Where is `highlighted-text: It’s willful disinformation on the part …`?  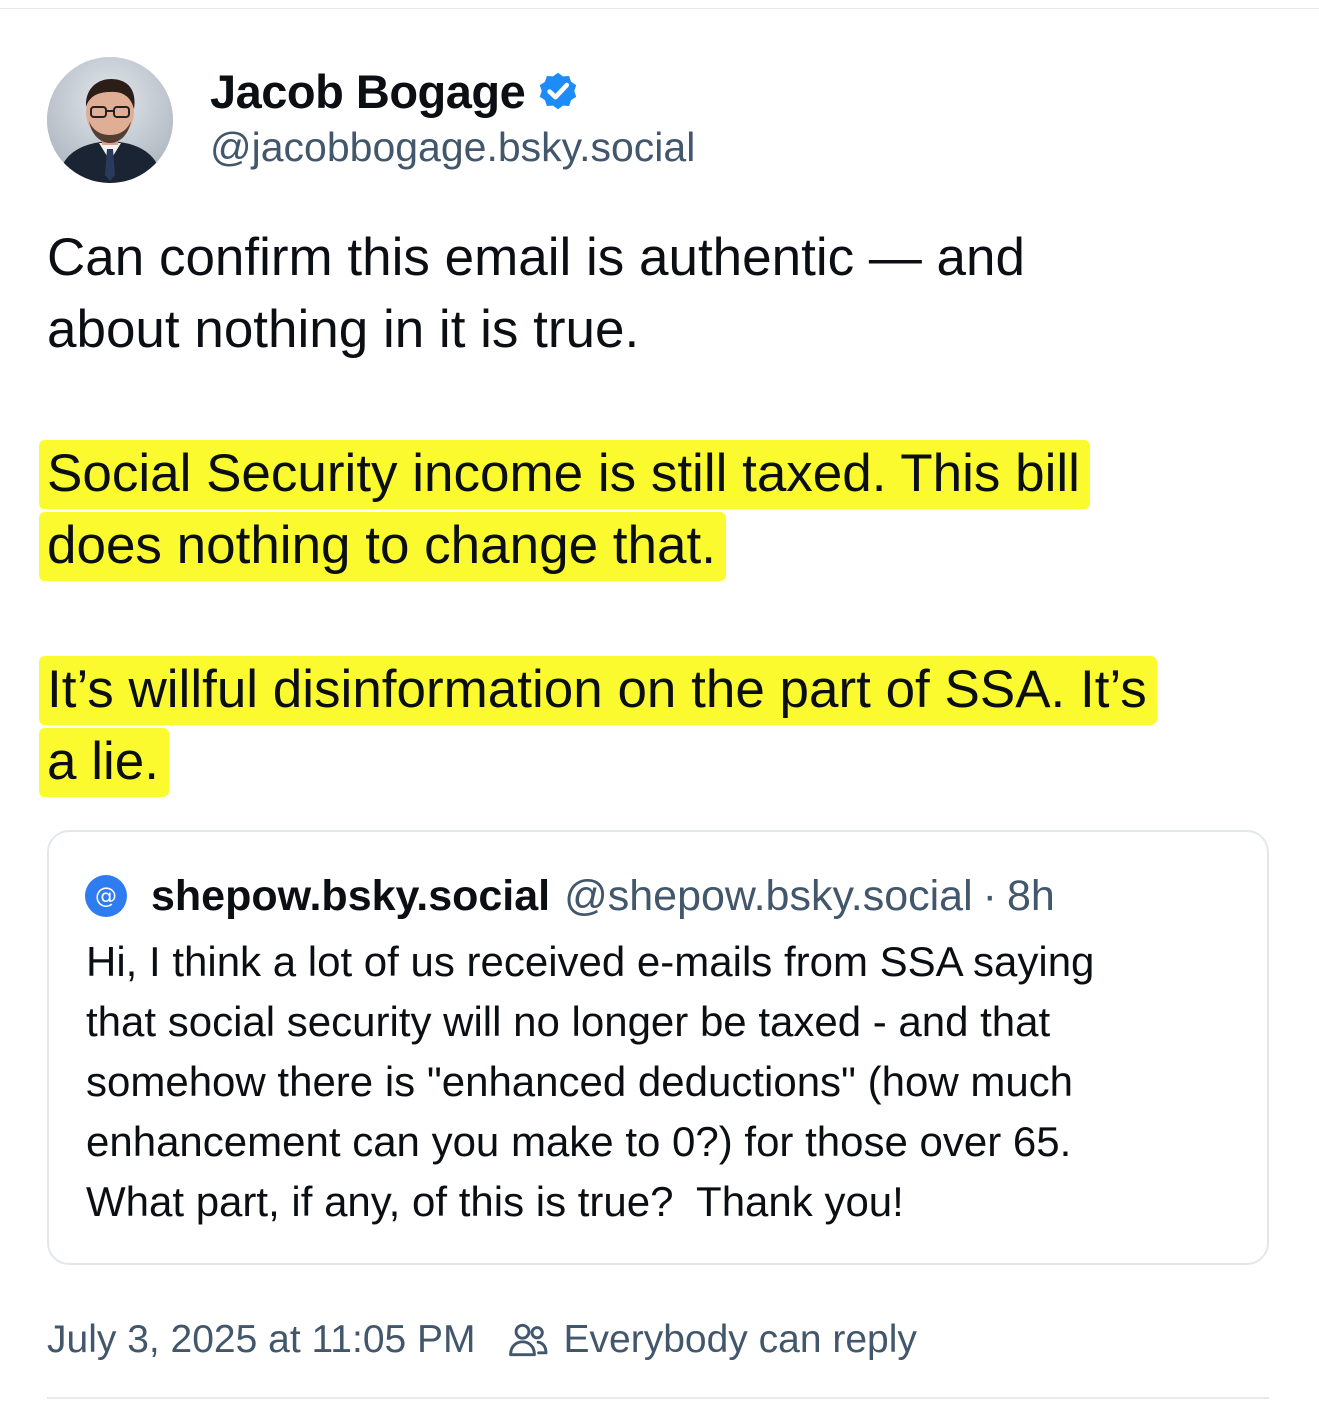 highlighted-text: It’s willful disinformation on the part … is located at coordinates (598, 690).